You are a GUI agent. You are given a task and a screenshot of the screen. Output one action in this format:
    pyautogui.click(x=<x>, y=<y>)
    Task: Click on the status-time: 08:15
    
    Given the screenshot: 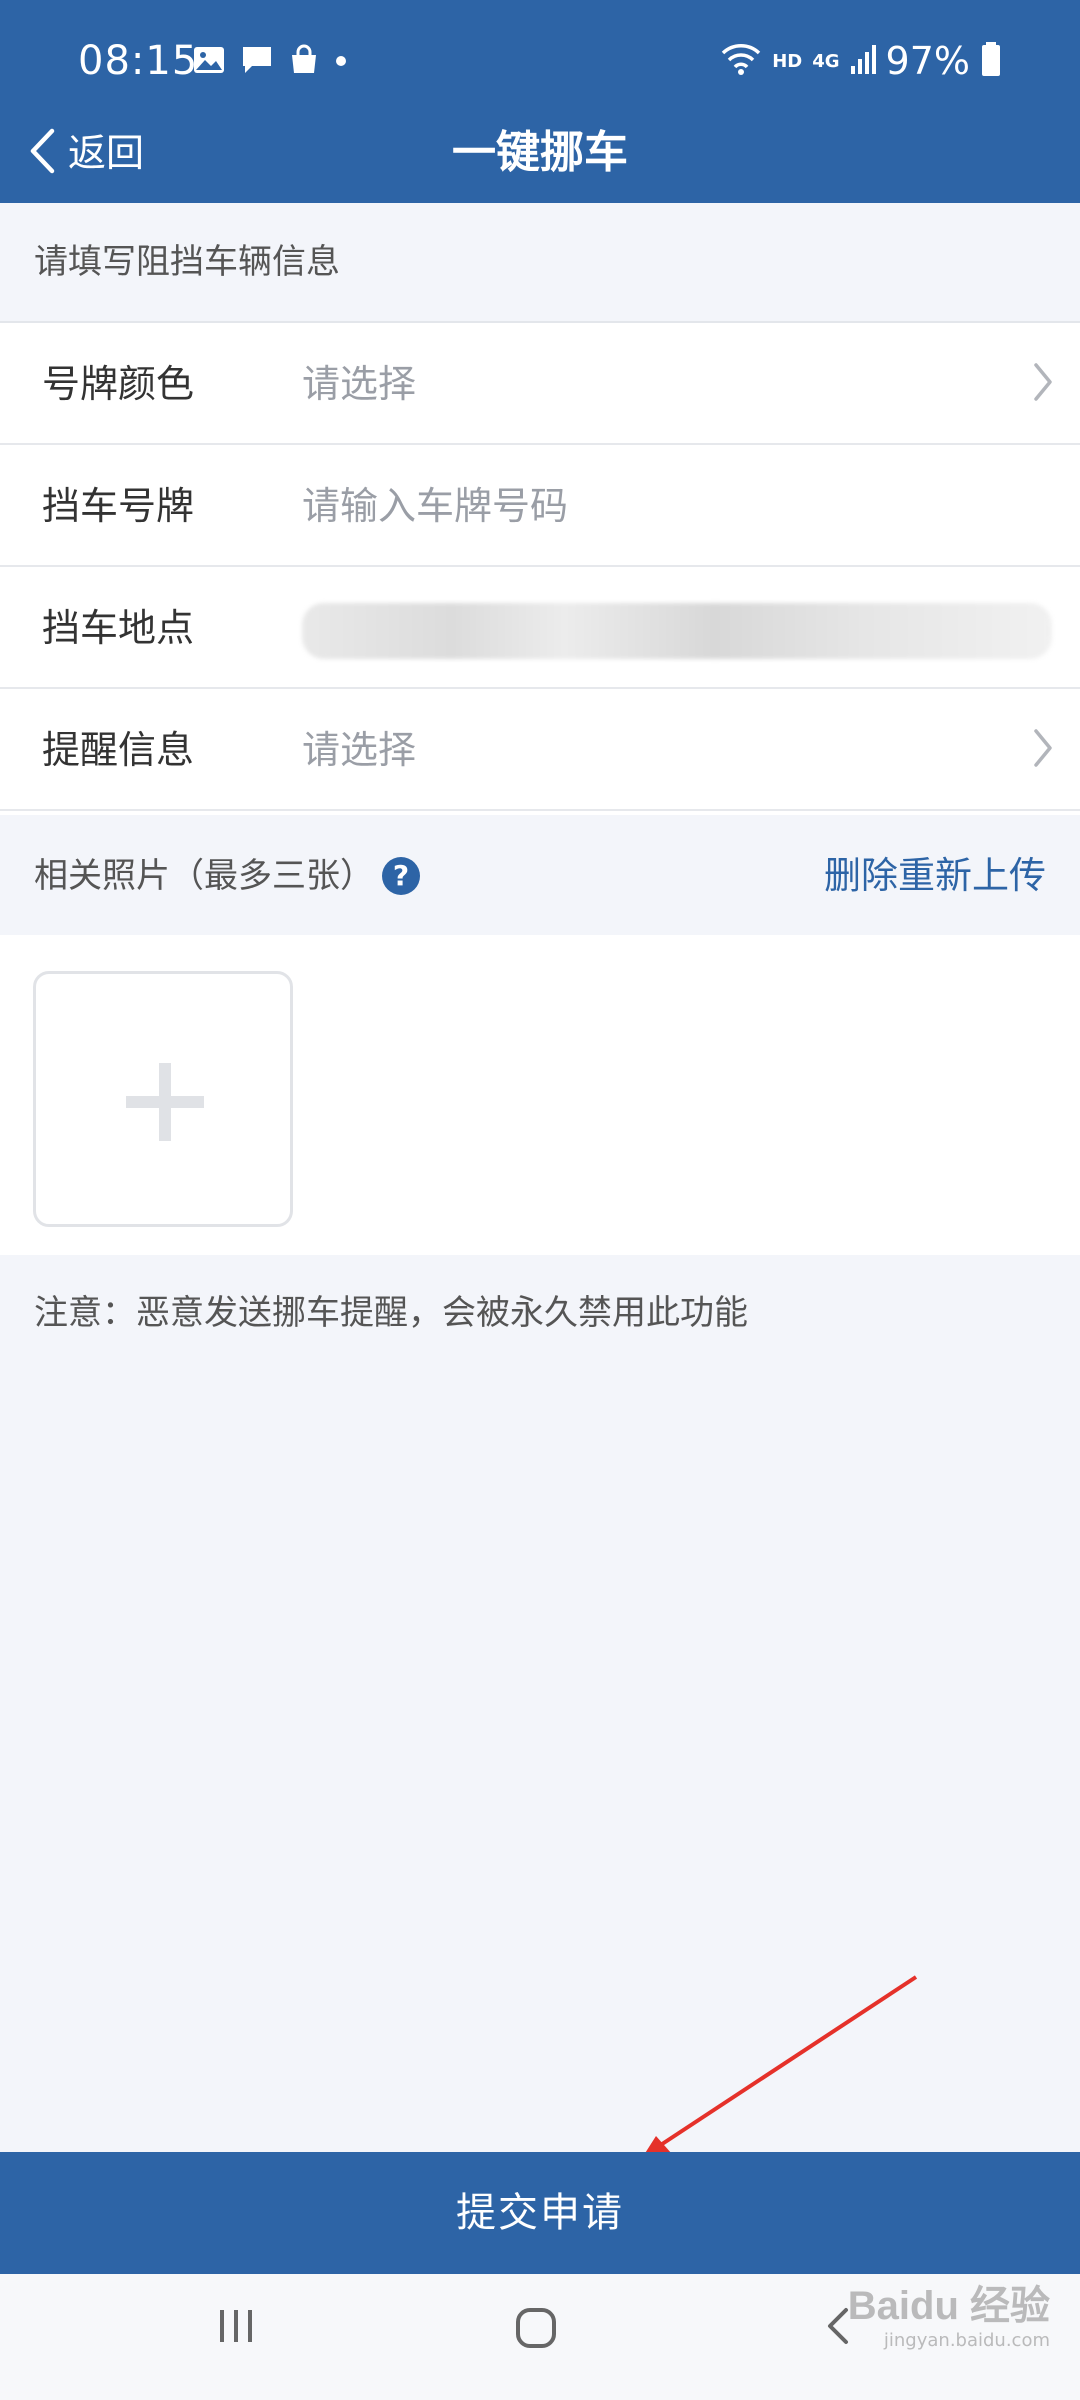 What is the action you would take?
    pyautogui.click(x=138, y=61)
    